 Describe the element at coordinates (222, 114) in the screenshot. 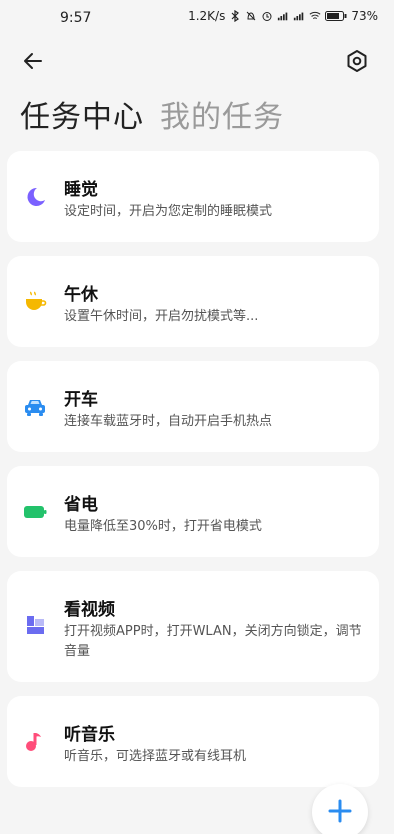

I see `tab-my-tasks: 我的任务` at that location.